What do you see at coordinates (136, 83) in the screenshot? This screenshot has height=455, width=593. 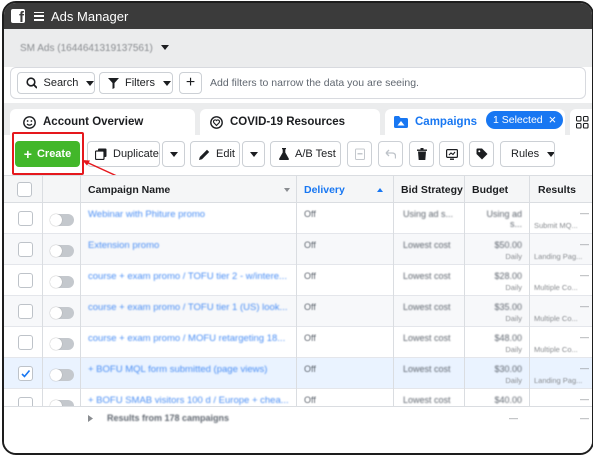 I see `filters-button: Filters` at bounding box center [136, 83].